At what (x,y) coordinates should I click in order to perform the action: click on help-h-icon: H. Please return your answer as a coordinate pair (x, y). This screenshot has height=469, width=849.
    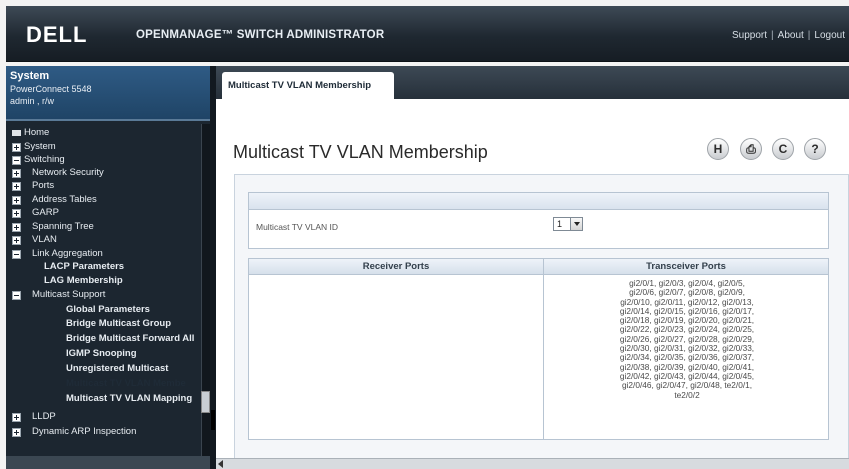
    Looking at the image, I should click on (718, 149).